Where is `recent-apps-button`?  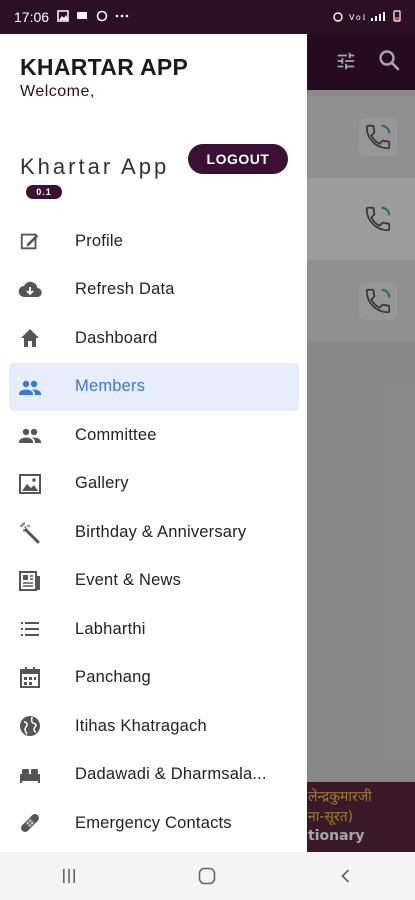 recent-apps-button is located at coordinates (69, 876).